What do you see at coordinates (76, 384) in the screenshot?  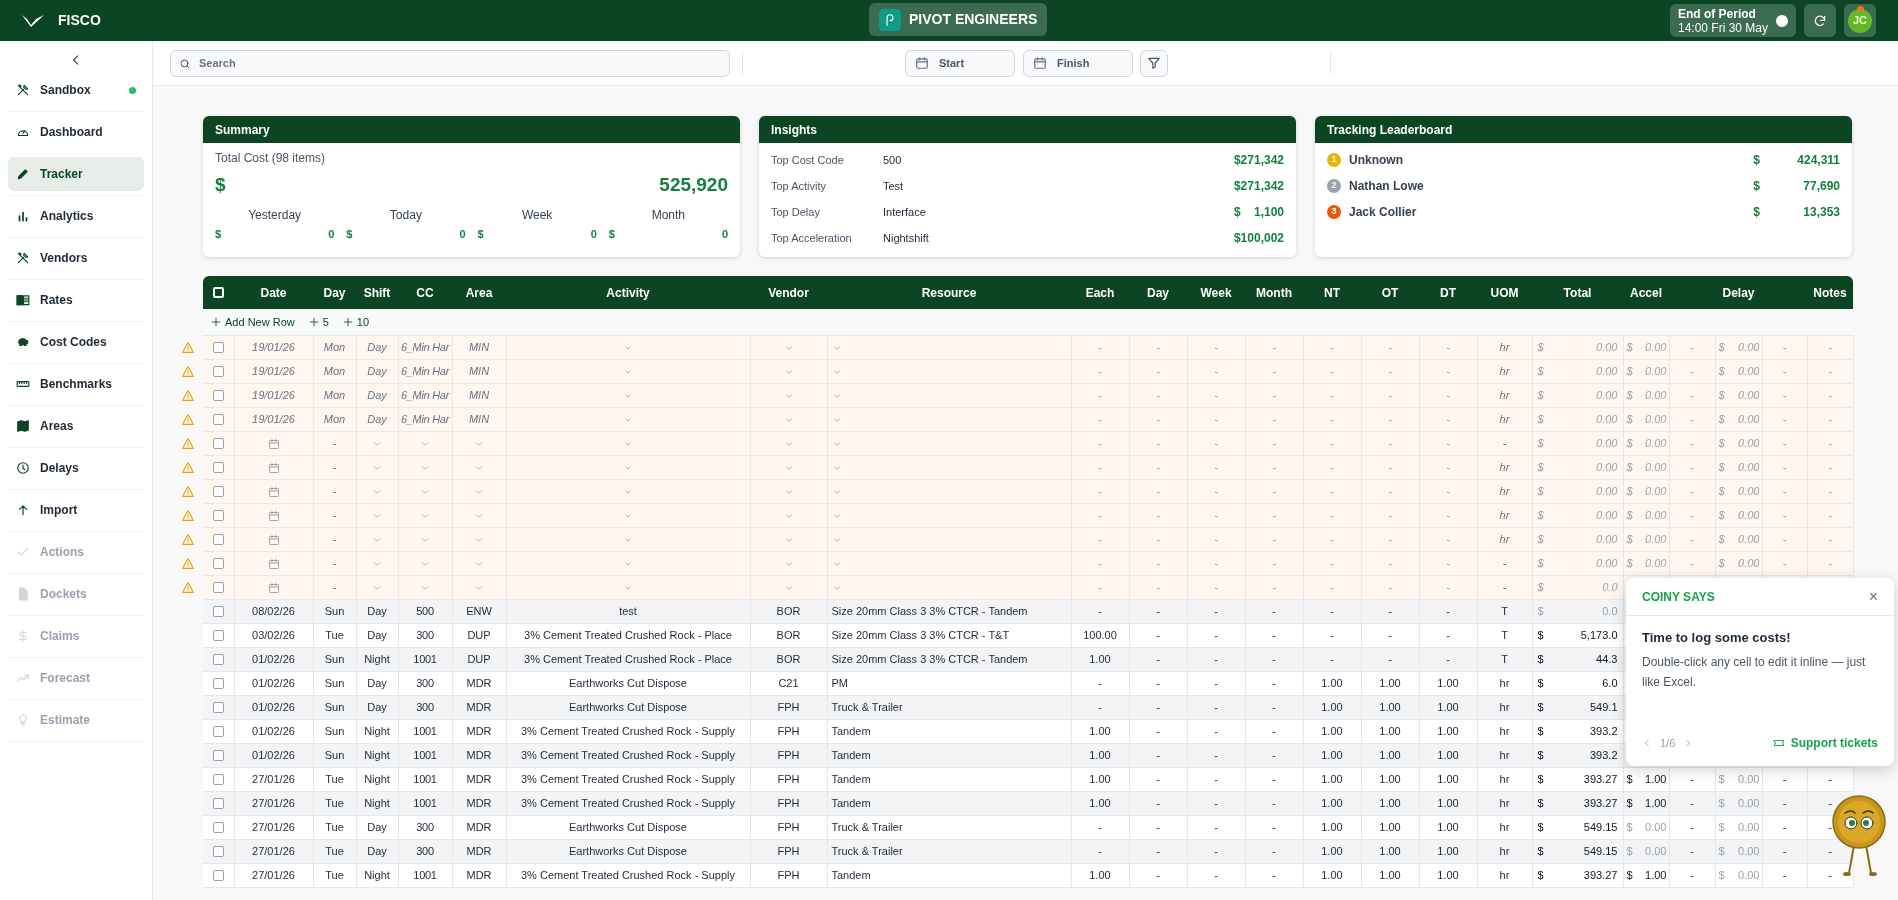 I see `sidebar-item: Benchmarks` at bounding box center [76, 384].